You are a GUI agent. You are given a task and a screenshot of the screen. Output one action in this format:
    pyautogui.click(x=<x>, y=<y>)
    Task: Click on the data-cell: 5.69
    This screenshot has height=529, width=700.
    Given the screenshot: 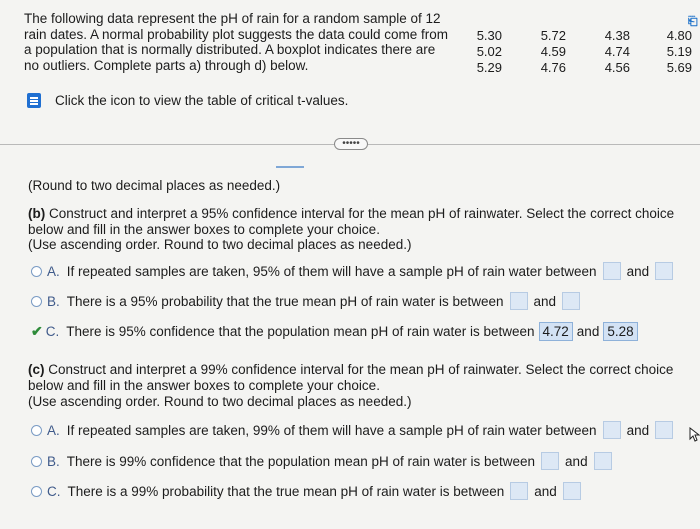 What is the action you would take?
    pyautogui.click(x=679, y=67)
    